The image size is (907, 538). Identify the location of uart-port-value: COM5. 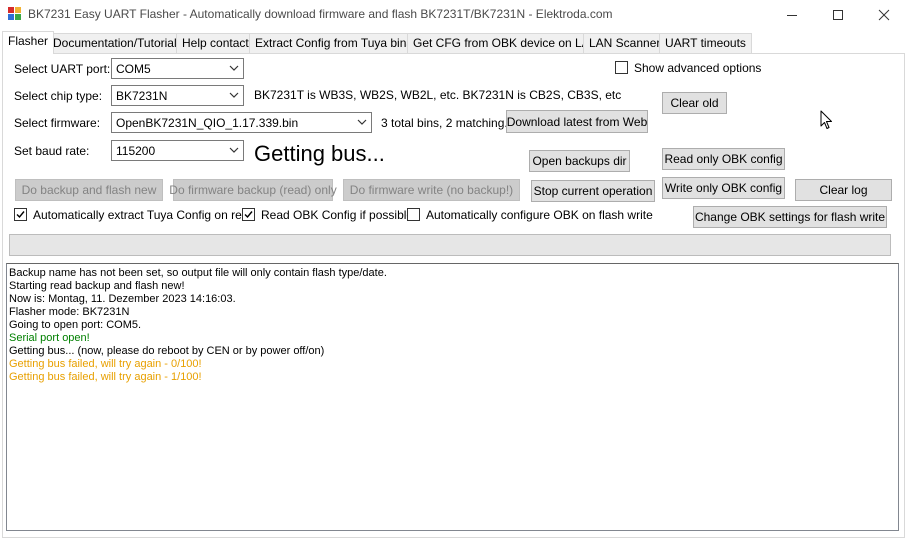
(133, 69).